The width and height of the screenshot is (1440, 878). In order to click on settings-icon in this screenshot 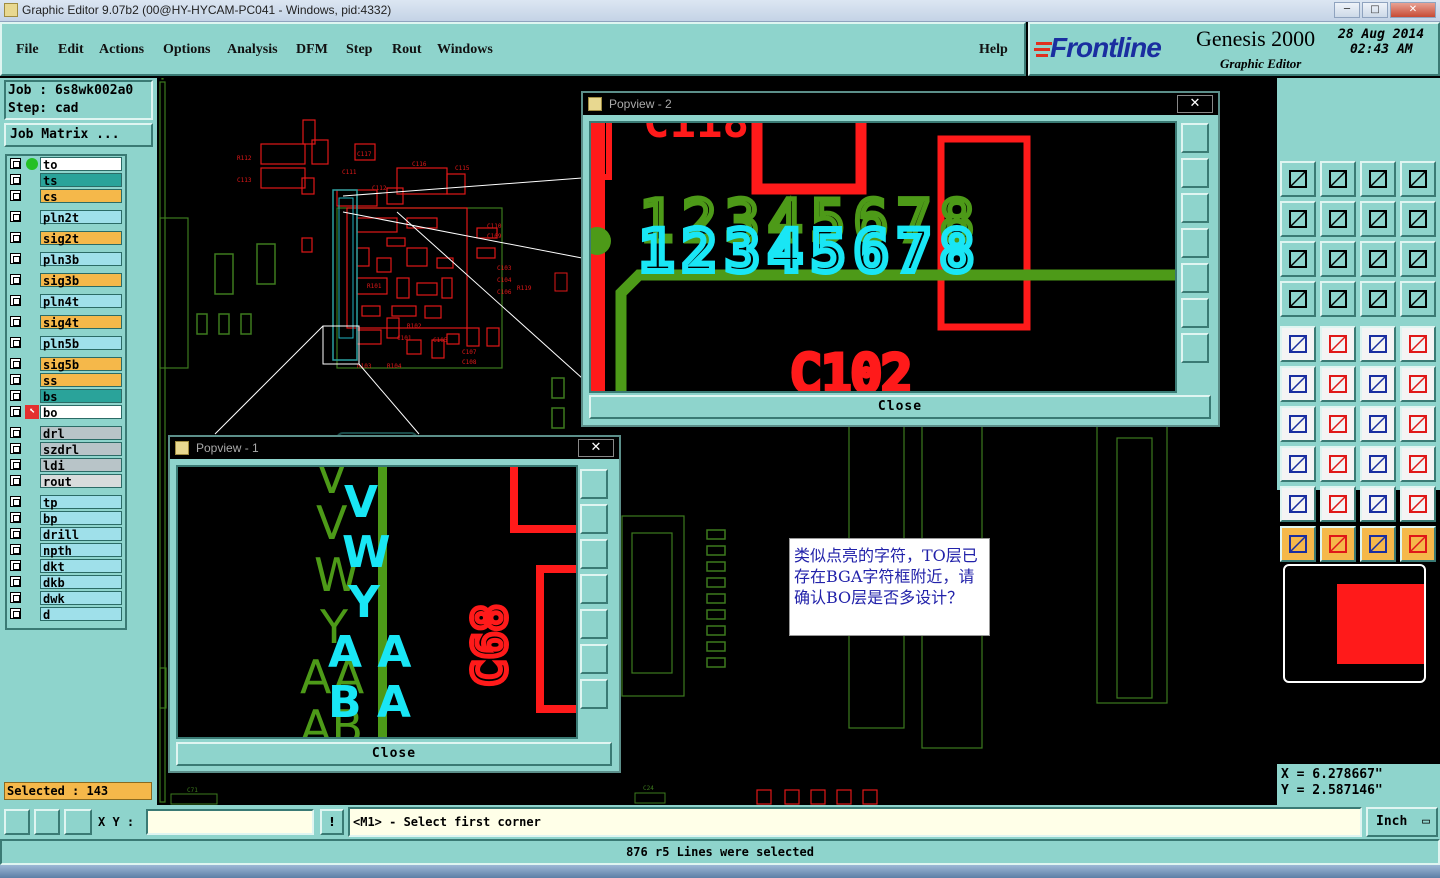, I will do `click(1298, 299)`.